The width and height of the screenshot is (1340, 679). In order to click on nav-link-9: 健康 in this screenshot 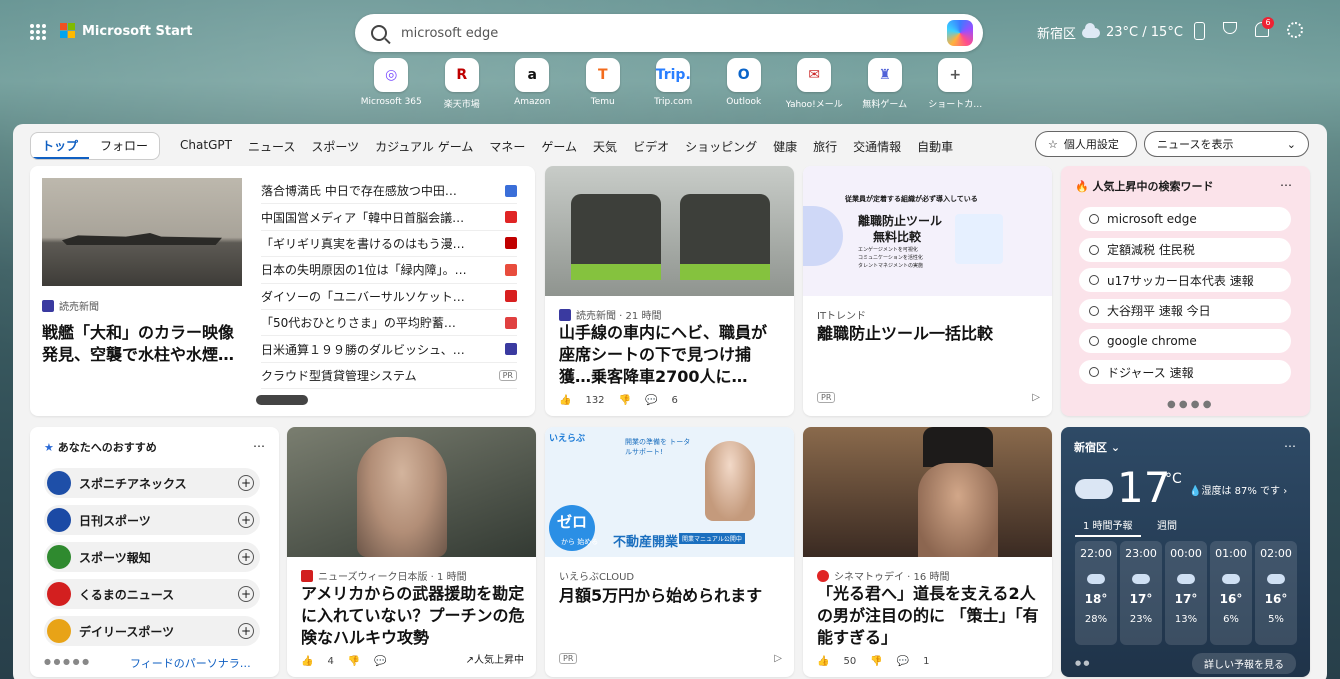, I will do `click(785, 146)`.